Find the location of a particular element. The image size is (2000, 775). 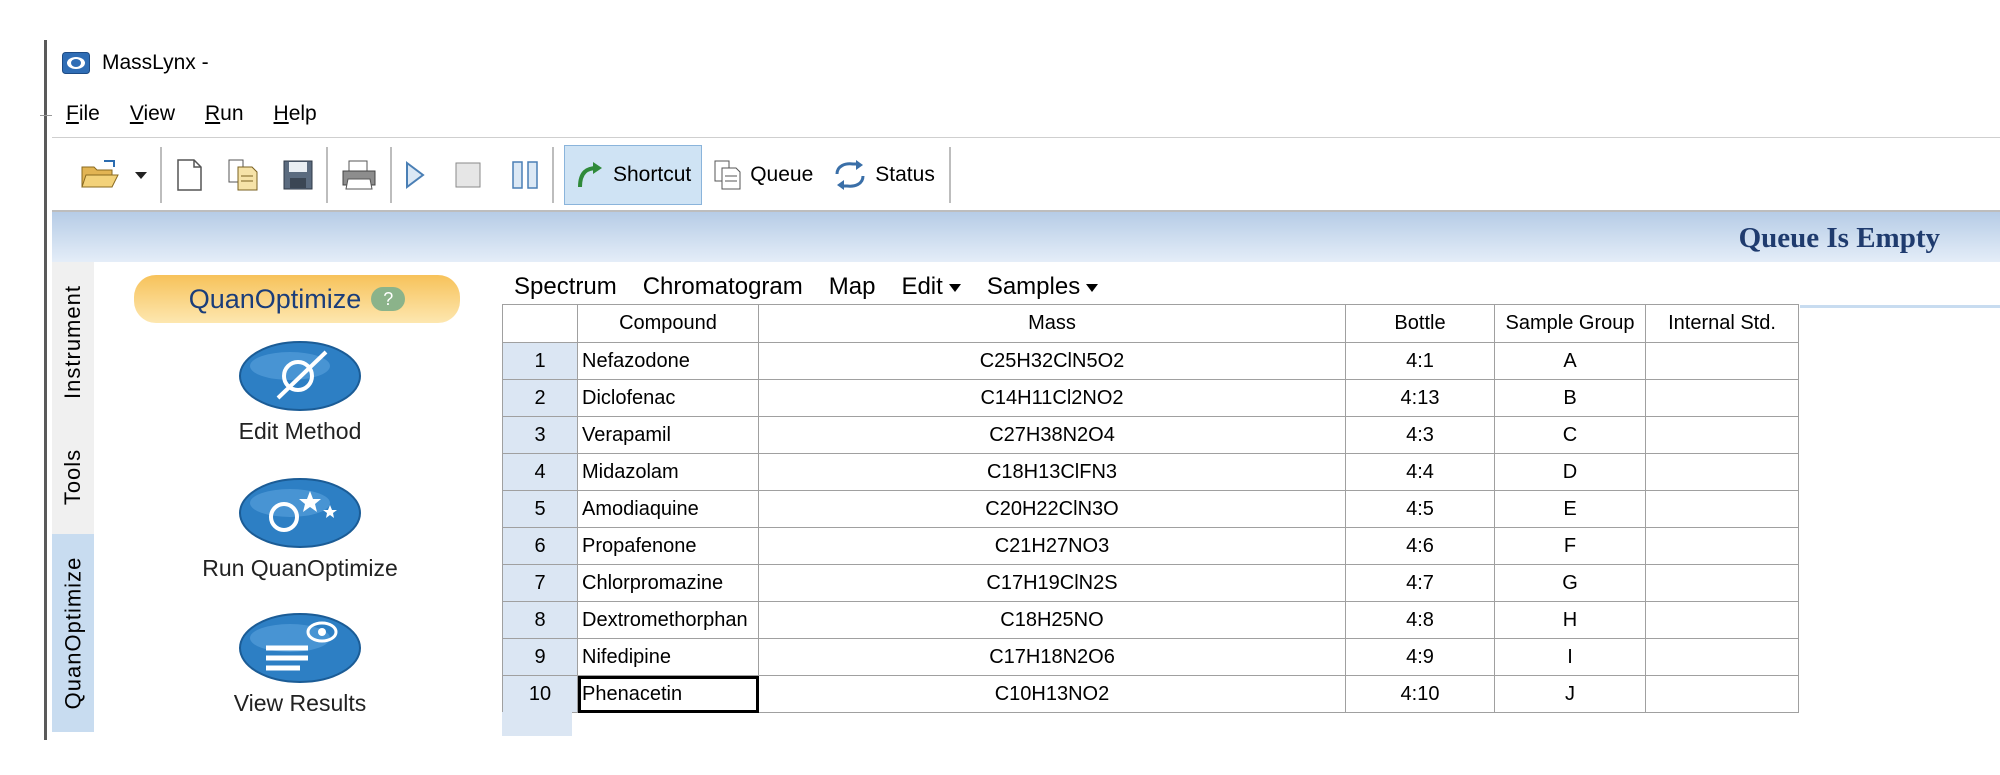

row-number-cell: 6 is located at coordinates (540, 546).